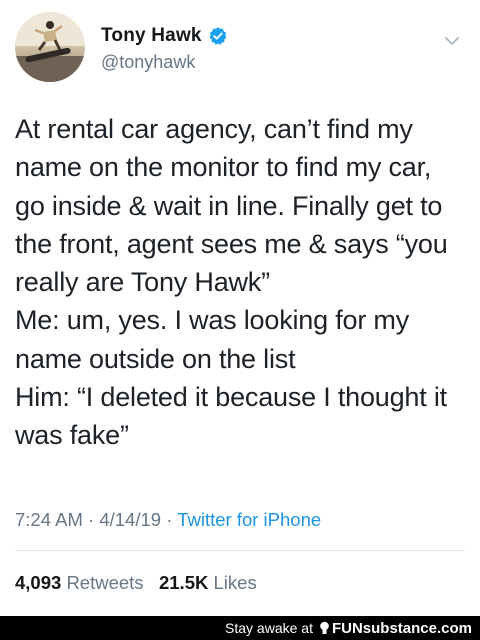 Image resolution: width=480 pixels, height=640 pixels. I want to click on divider, so click(240, 550).